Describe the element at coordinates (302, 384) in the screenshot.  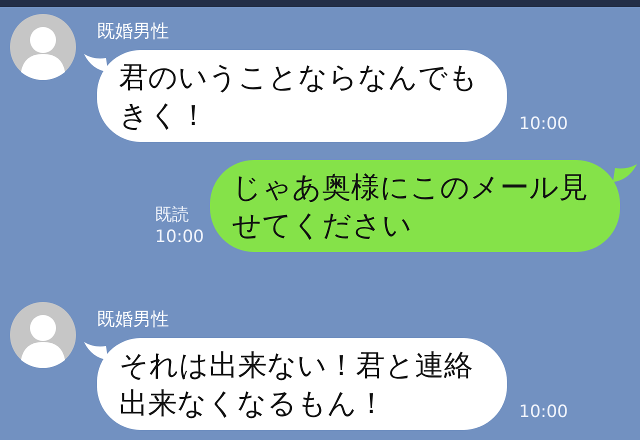
I see `message-bubble: それは出来ない！君と連絡出来なくなるもん！` at that location.